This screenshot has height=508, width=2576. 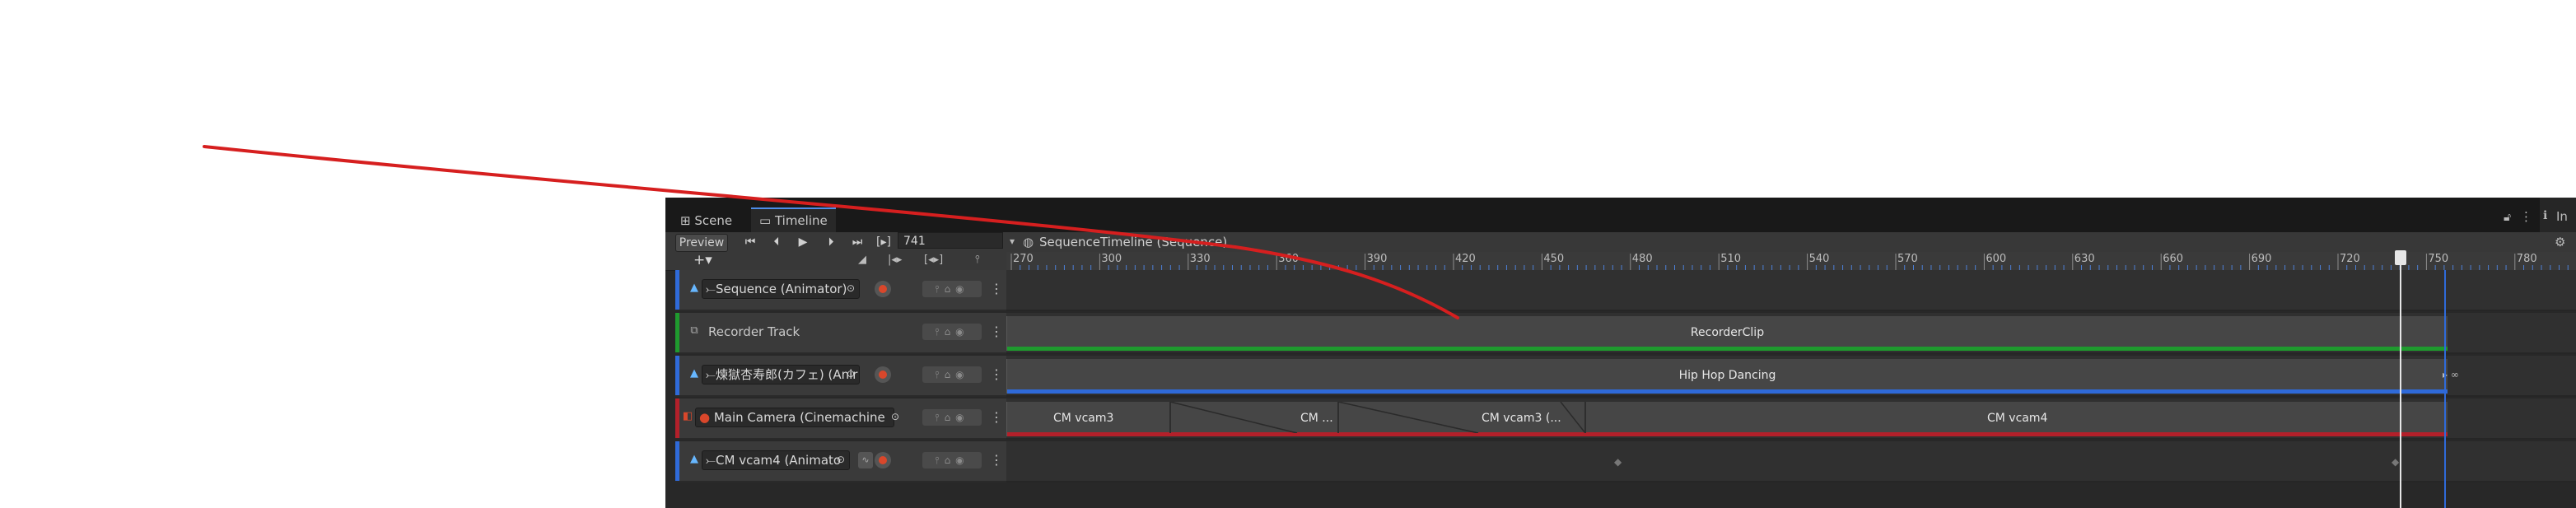 I want to click on ruler-tick-label: 660, so click(x=2173, y=259).